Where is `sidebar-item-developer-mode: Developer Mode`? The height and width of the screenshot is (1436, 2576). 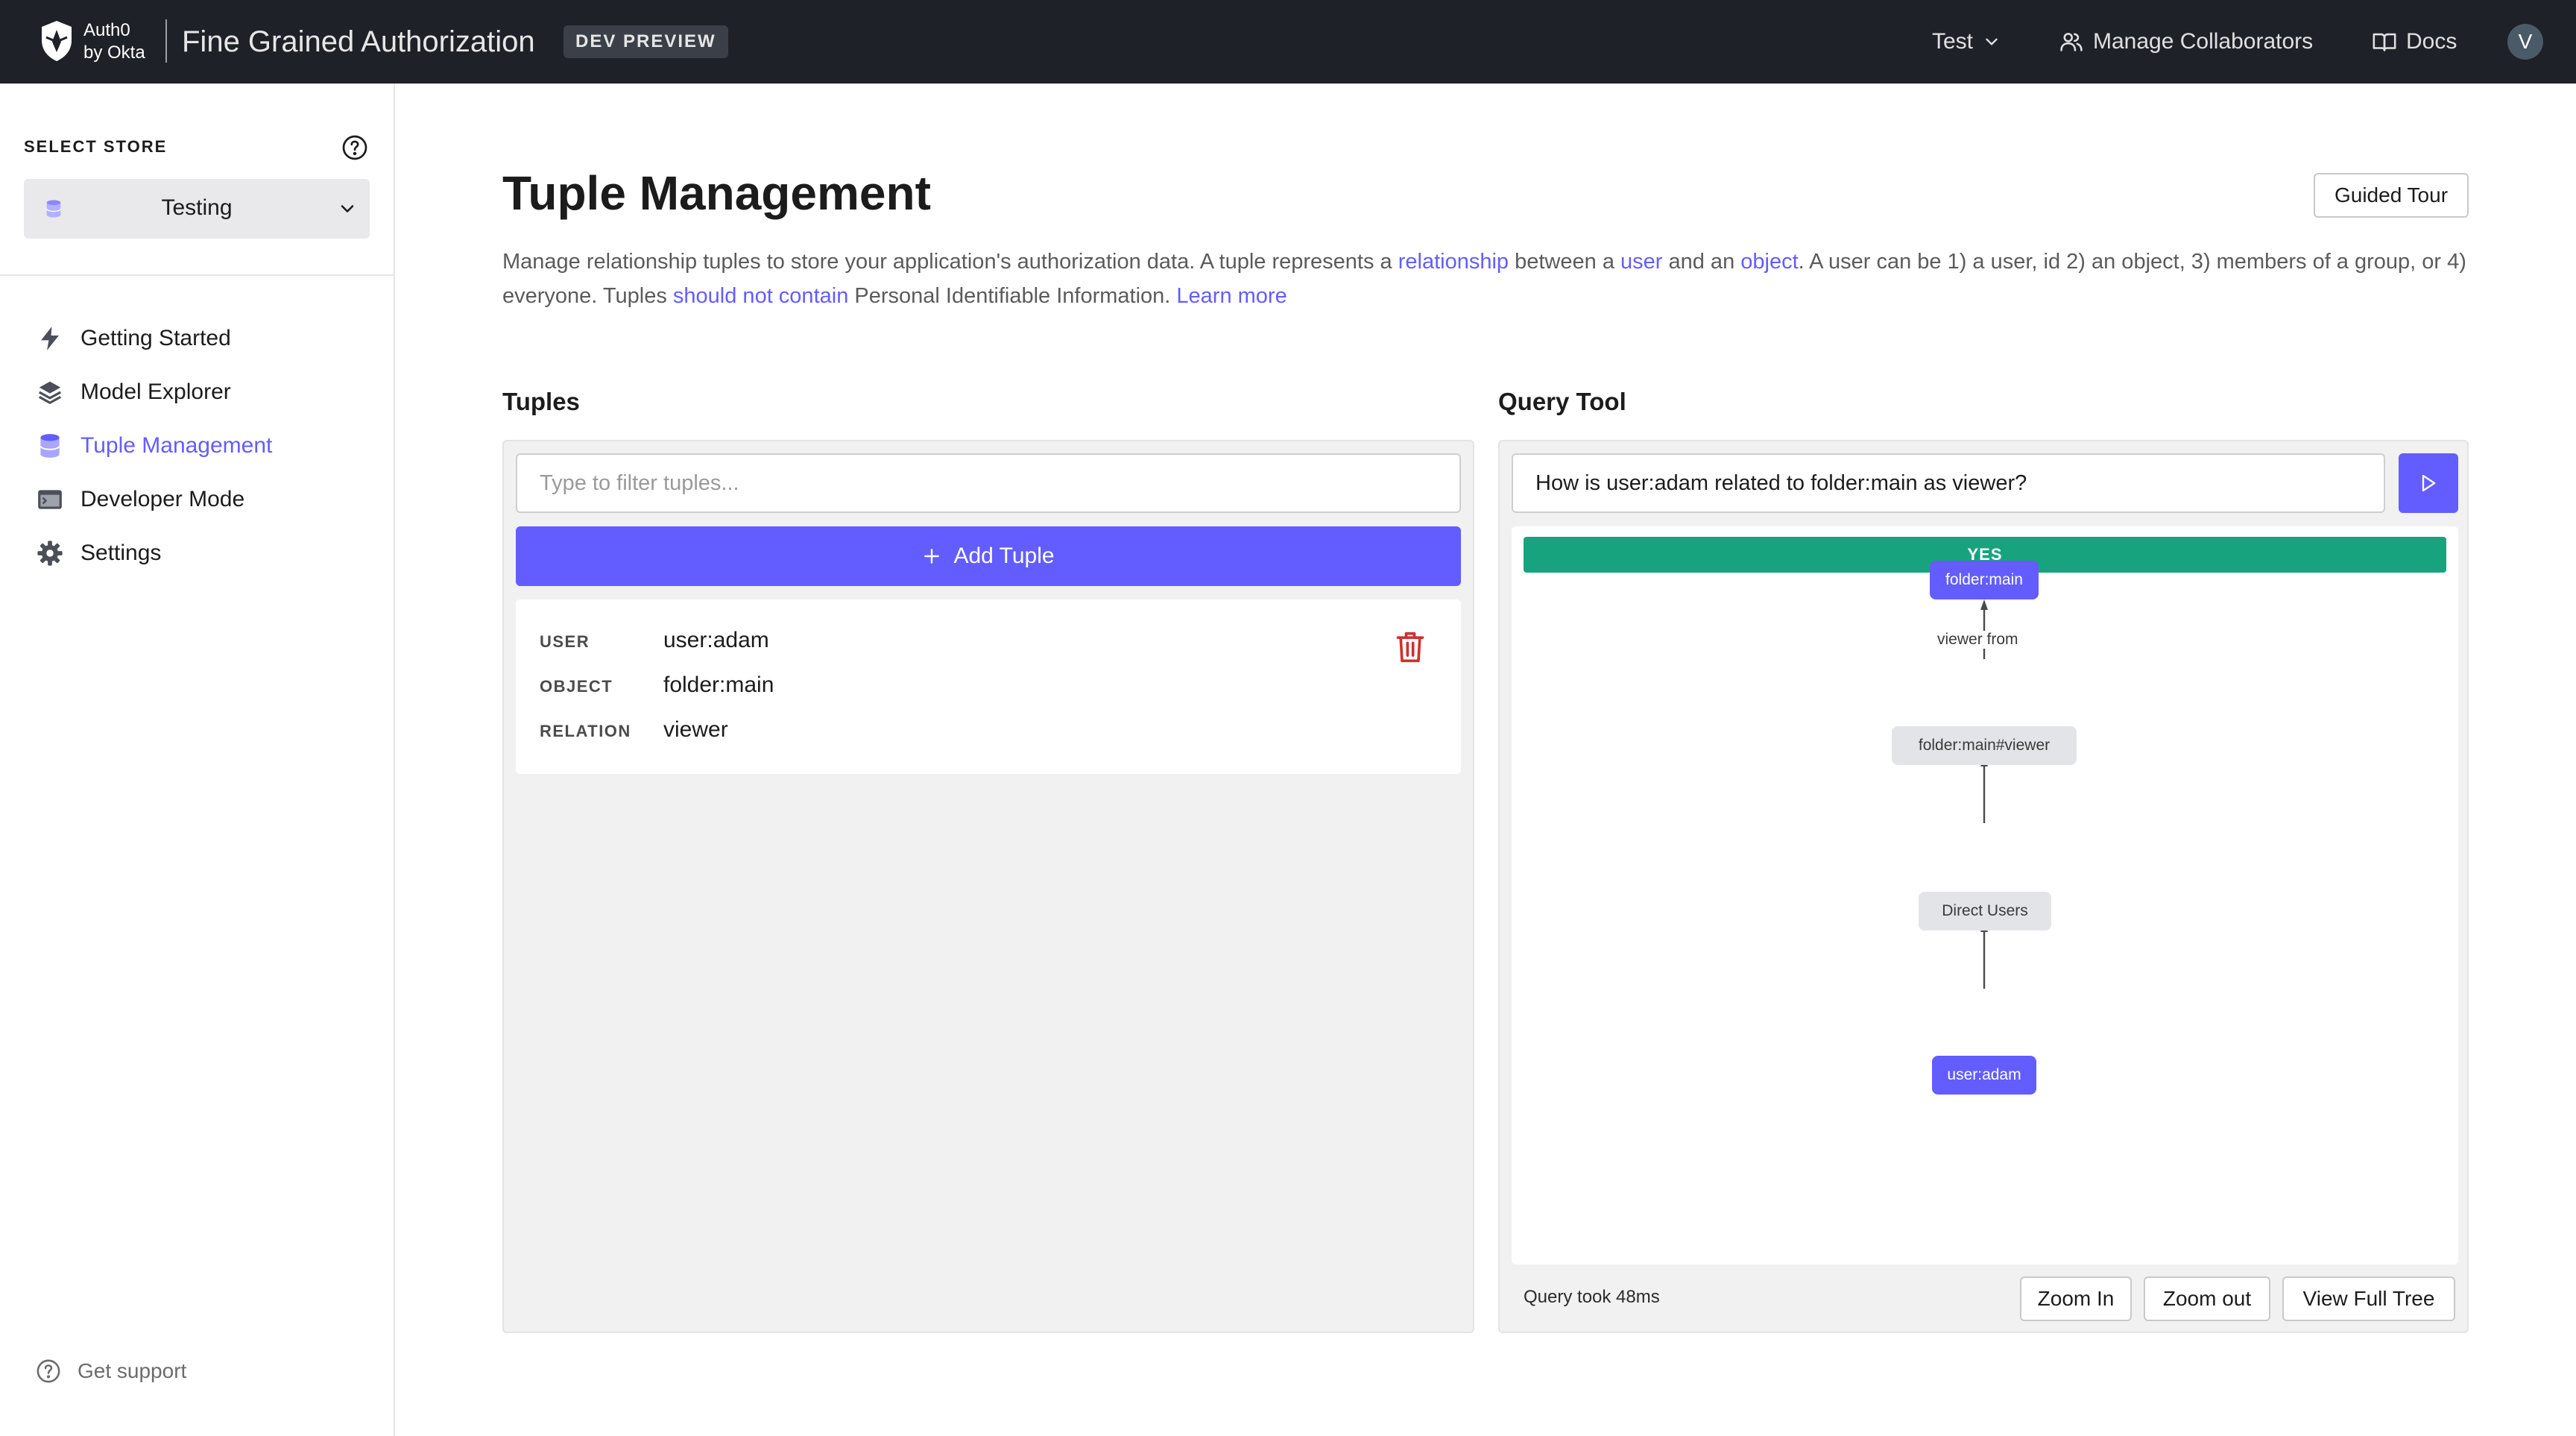 sidebar-item-developer-mode: Developer Mode is located at coordinates (140, 500).